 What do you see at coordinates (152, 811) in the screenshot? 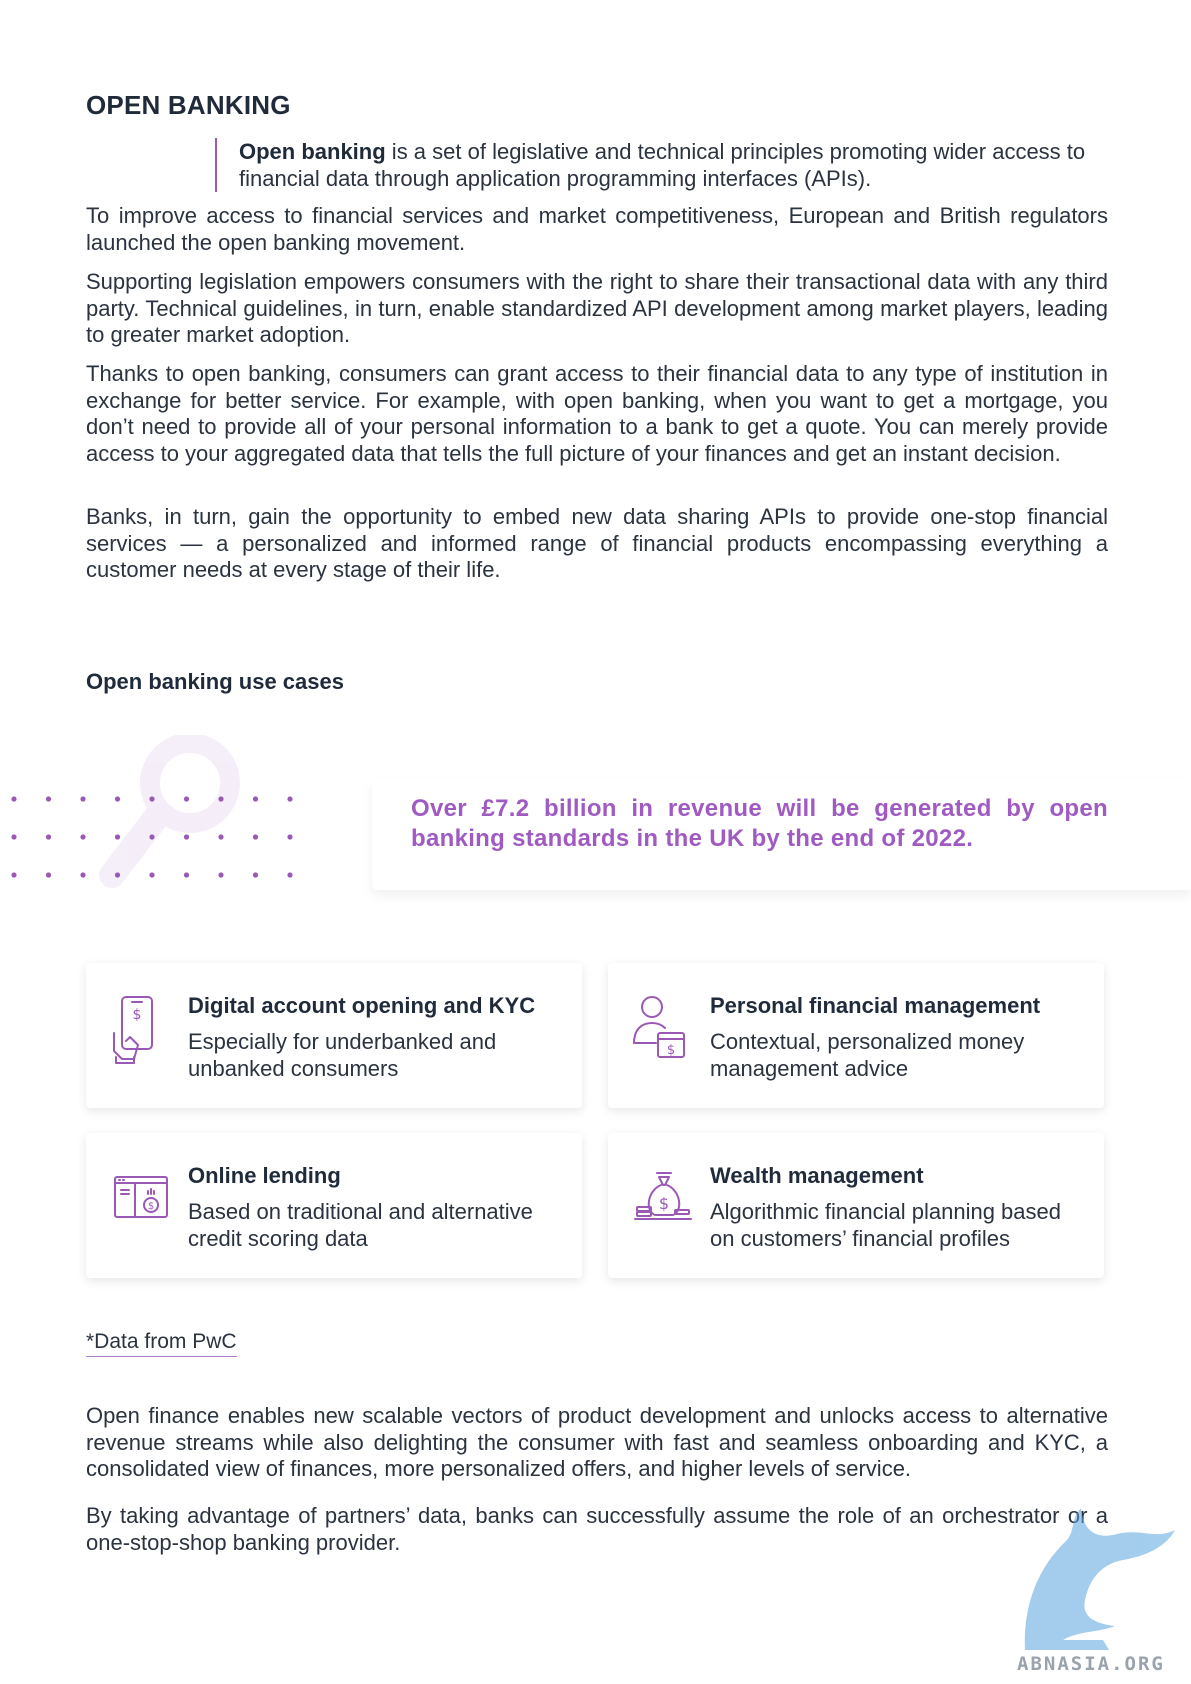
I see `magnifier-dots-decoration-icon` at bounding box center [152, 811].